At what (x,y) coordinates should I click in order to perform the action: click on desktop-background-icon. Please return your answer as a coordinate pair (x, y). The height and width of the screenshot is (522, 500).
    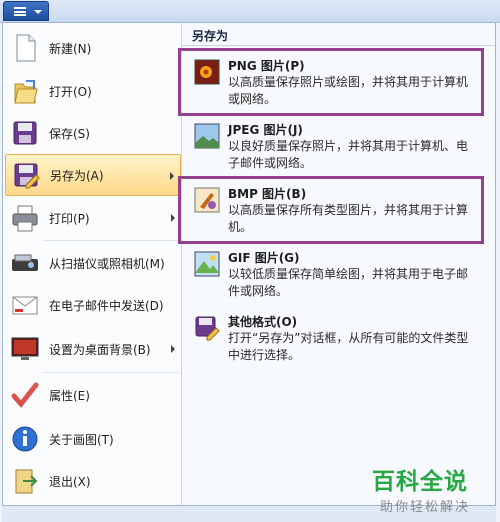
    Looking at the image, I should click on (25, 349).